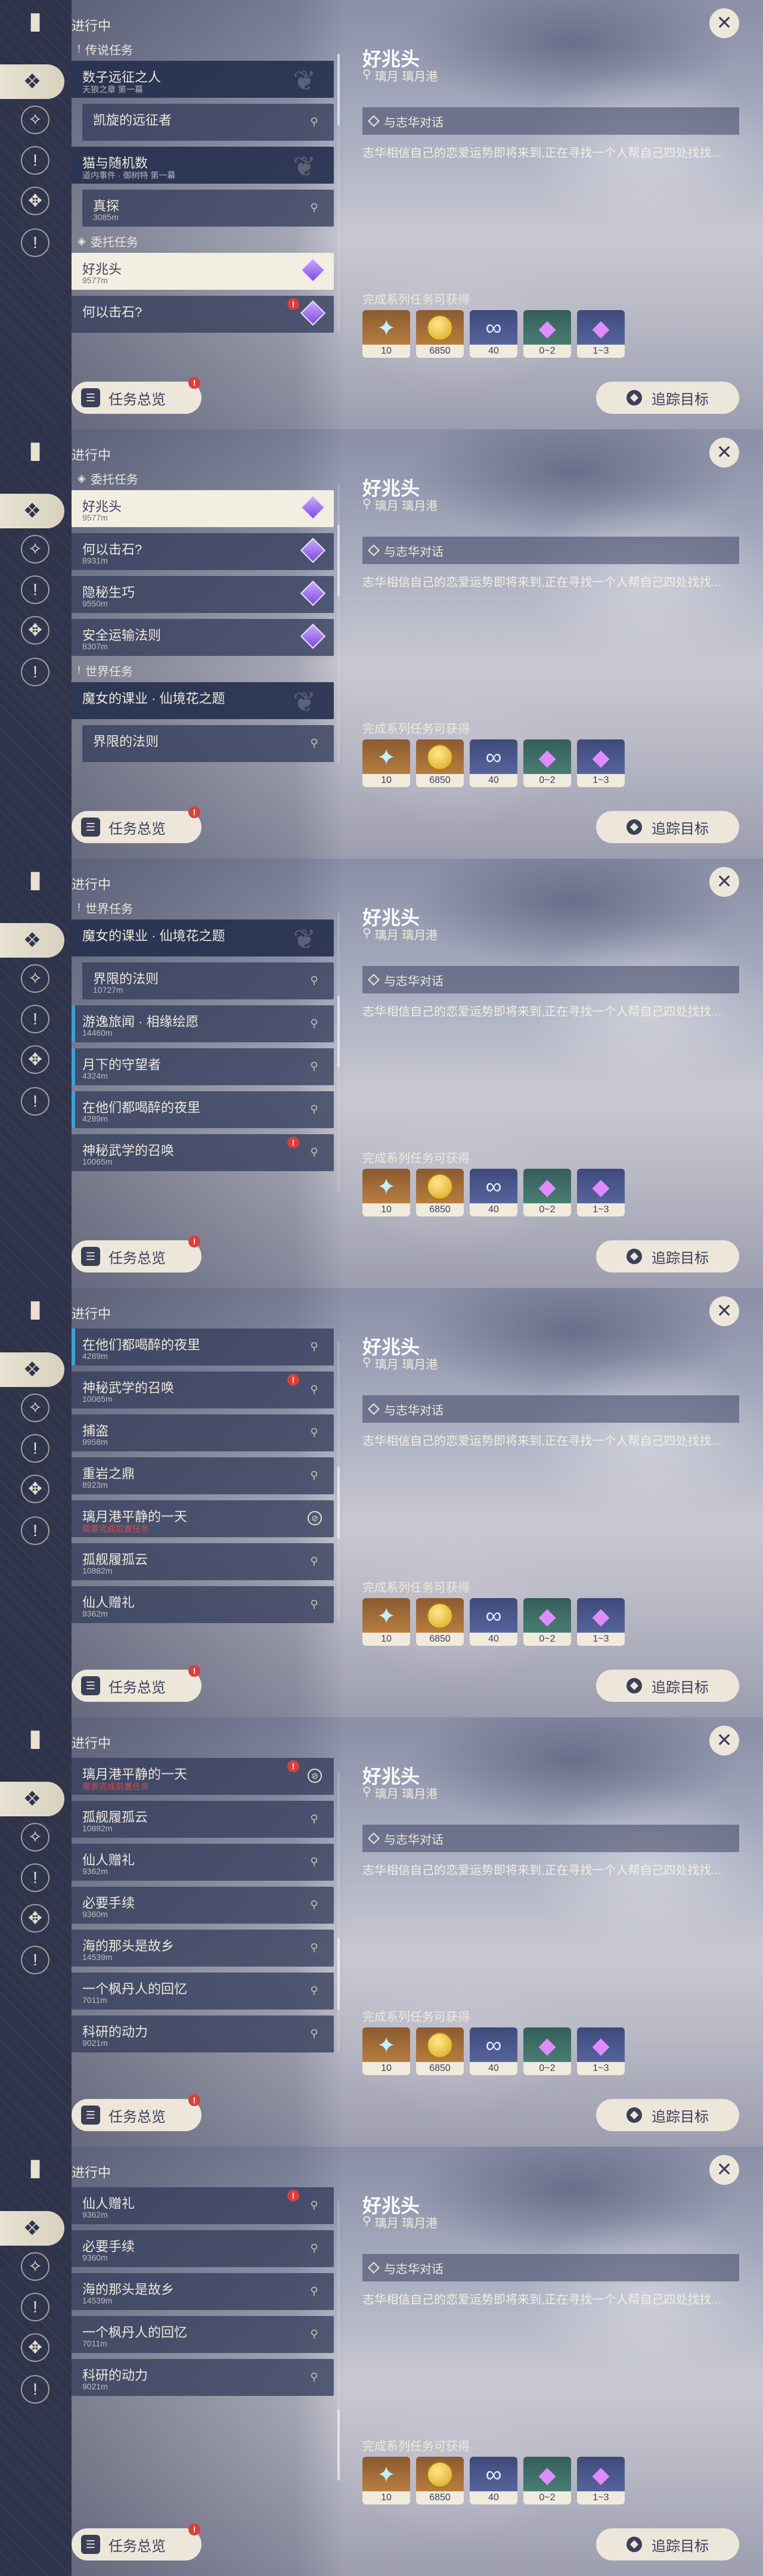 This screenshot has height=2576, width=763. I want to click on quest-row: 游逸旅闻 · 相缘绘愿 14460m ⚲, so click(203, 1024).